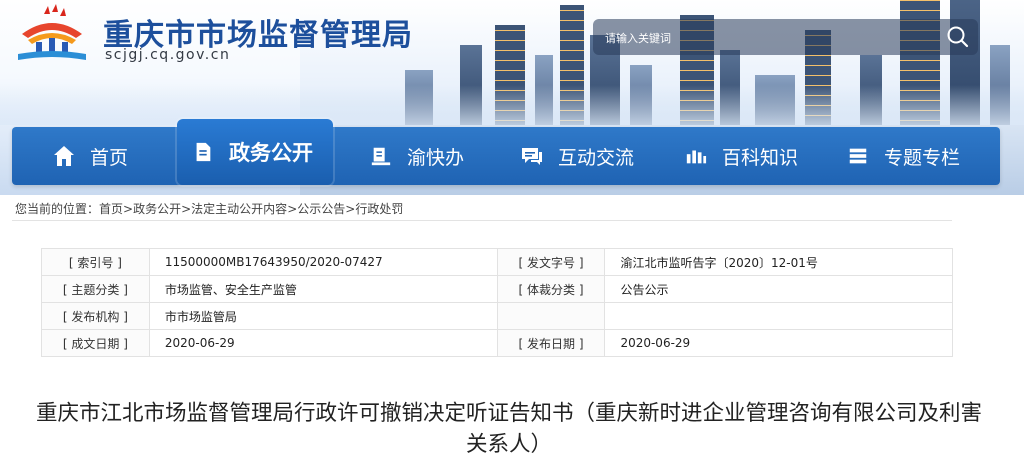 The height and width of the screenshot is (475, 1024). I want to click on breadcrumb-link: 行政处罚, so click(379, 209).